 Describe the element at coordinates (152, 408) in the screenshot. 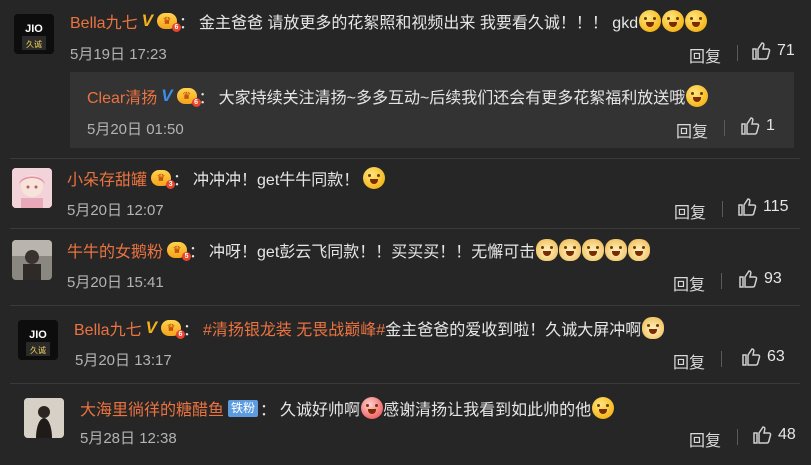

I see `username: 大海里徜徉的糖醋鱼` at that location.